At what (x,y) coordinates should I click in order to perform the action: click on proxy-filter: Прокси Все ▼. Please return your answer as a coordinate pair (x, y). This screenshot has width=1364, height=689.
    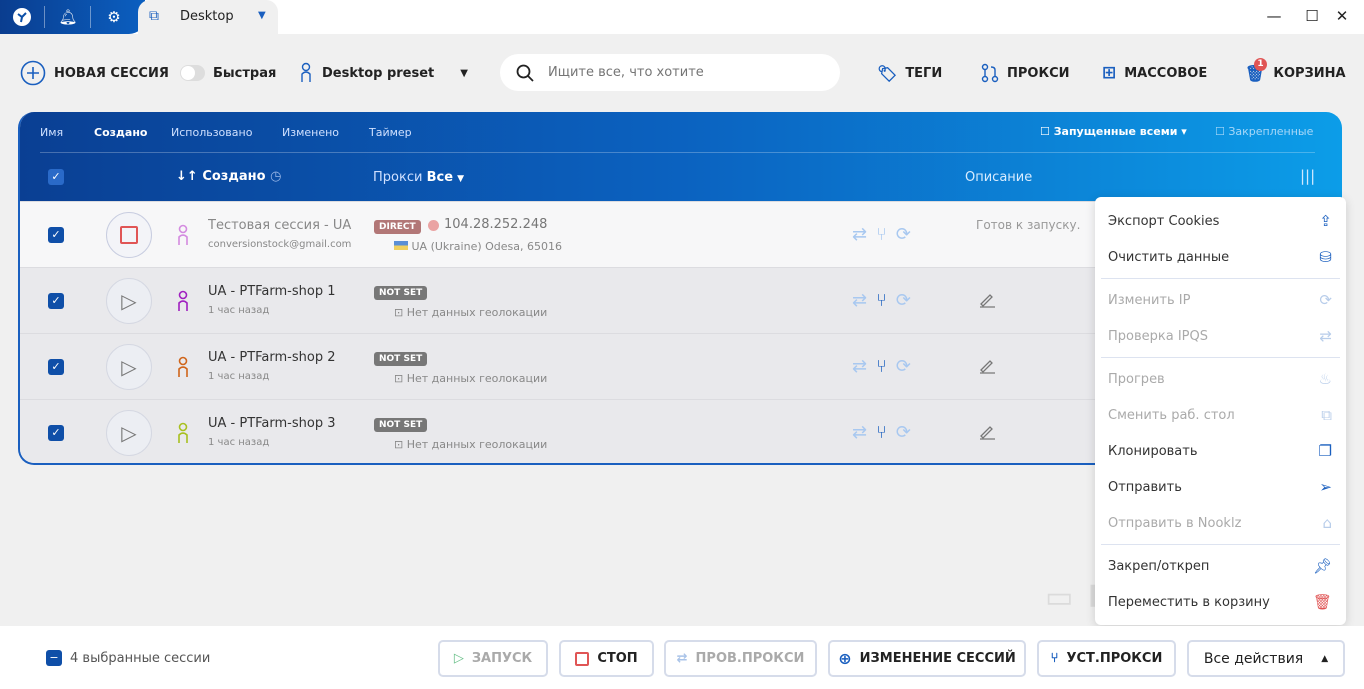
    Looking at the image, I should click on (418, 177).